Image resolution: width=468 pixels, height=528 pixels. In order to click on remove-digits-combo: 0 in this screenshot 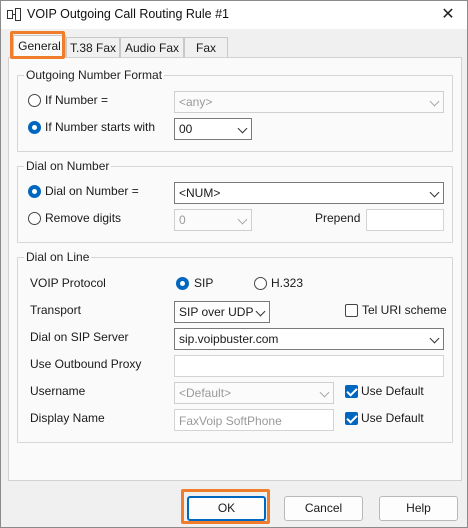, I will do `click(213, 220)`.